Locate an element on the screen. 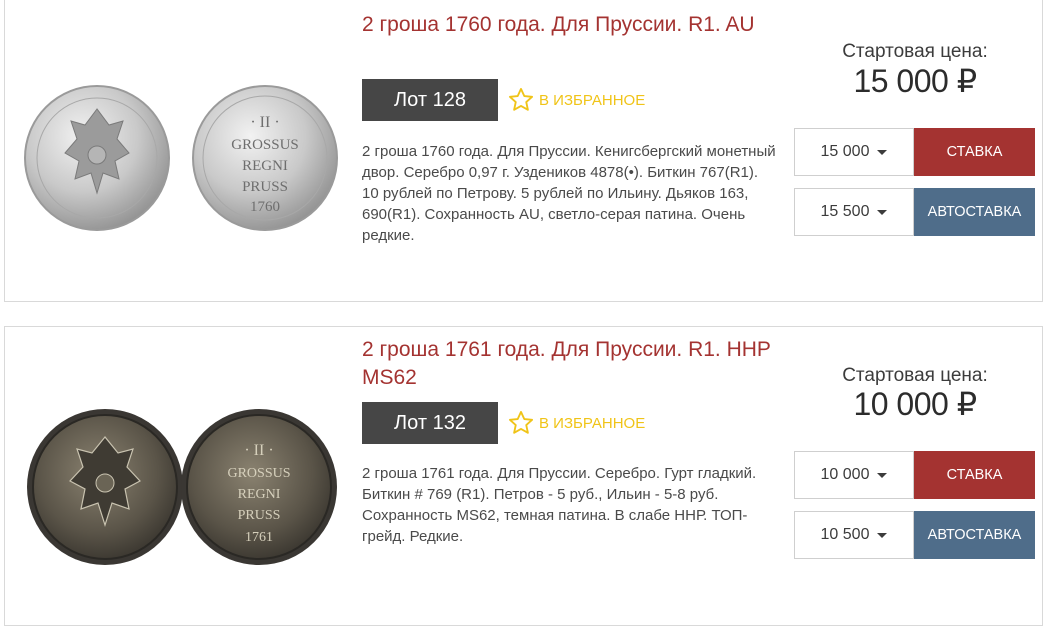 This screenshot has height=628, width=1050. start-price-value: 10 000 ₽ is located at coordinates (915, 404).